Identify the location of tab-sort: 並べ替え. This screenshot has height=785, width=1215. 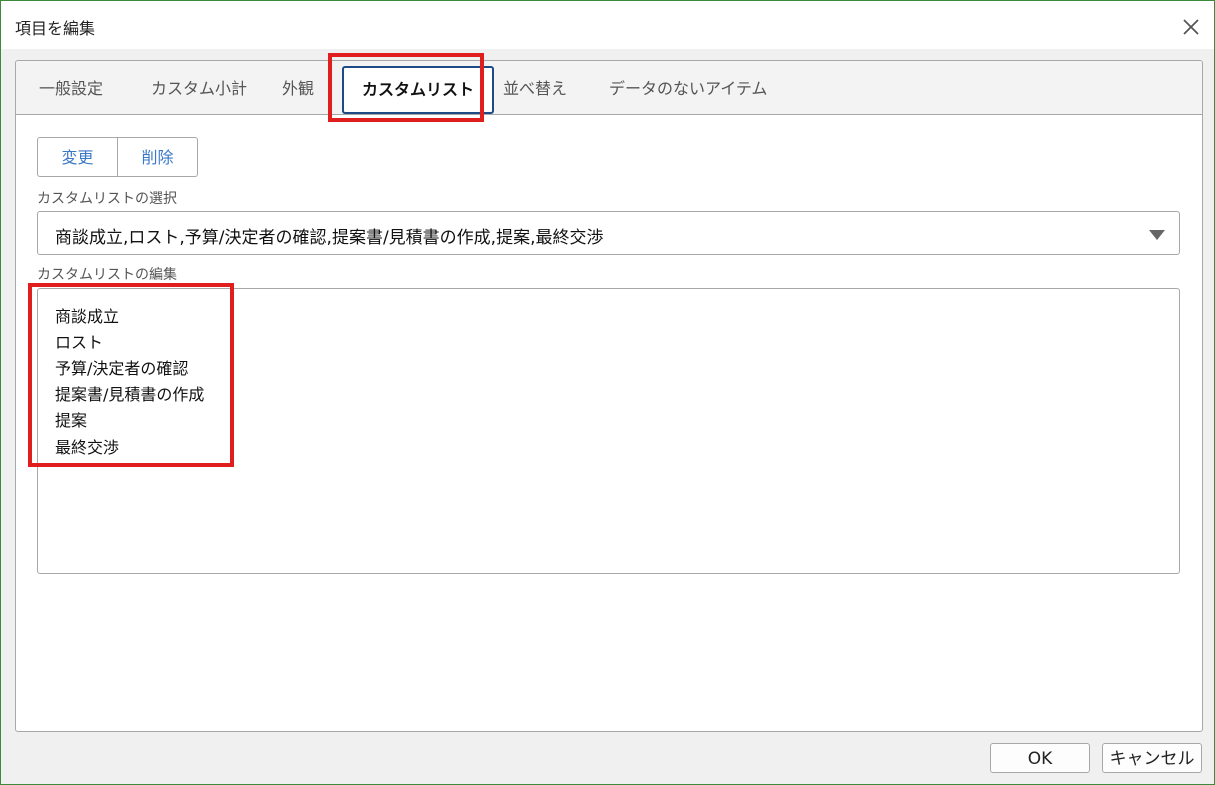
(535, 87).